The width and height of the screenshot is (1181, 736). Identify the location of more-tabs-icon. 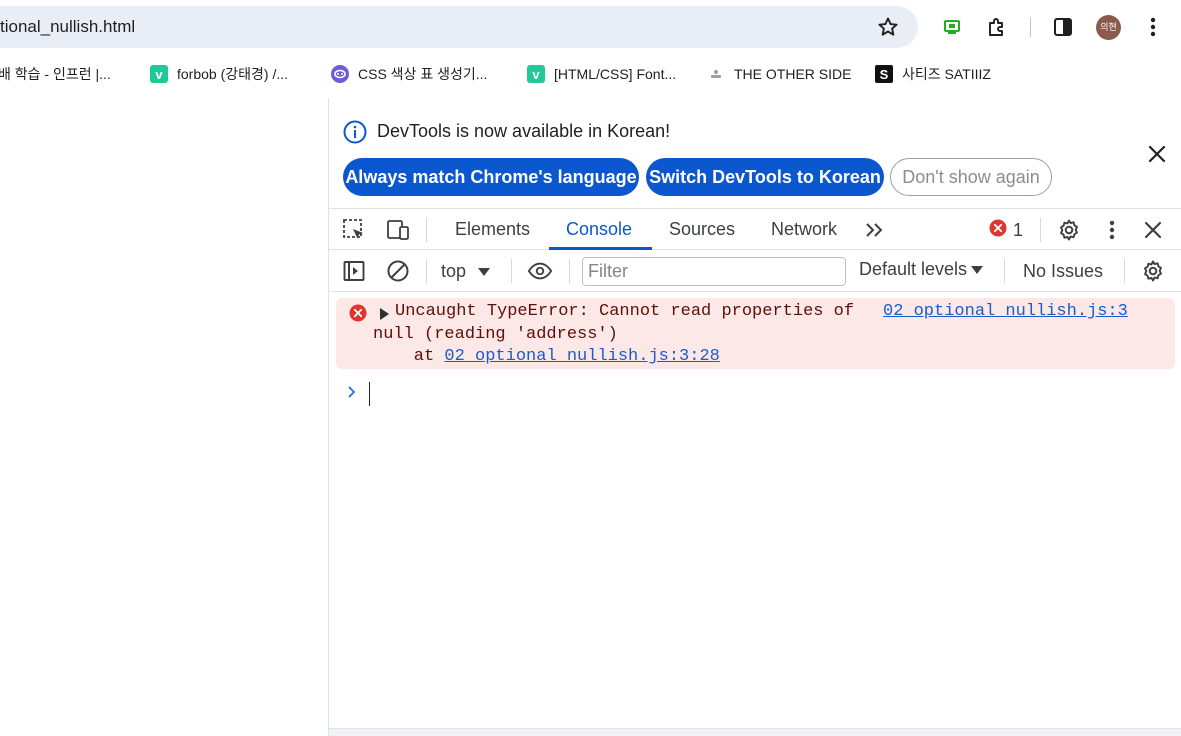
(875, 230).